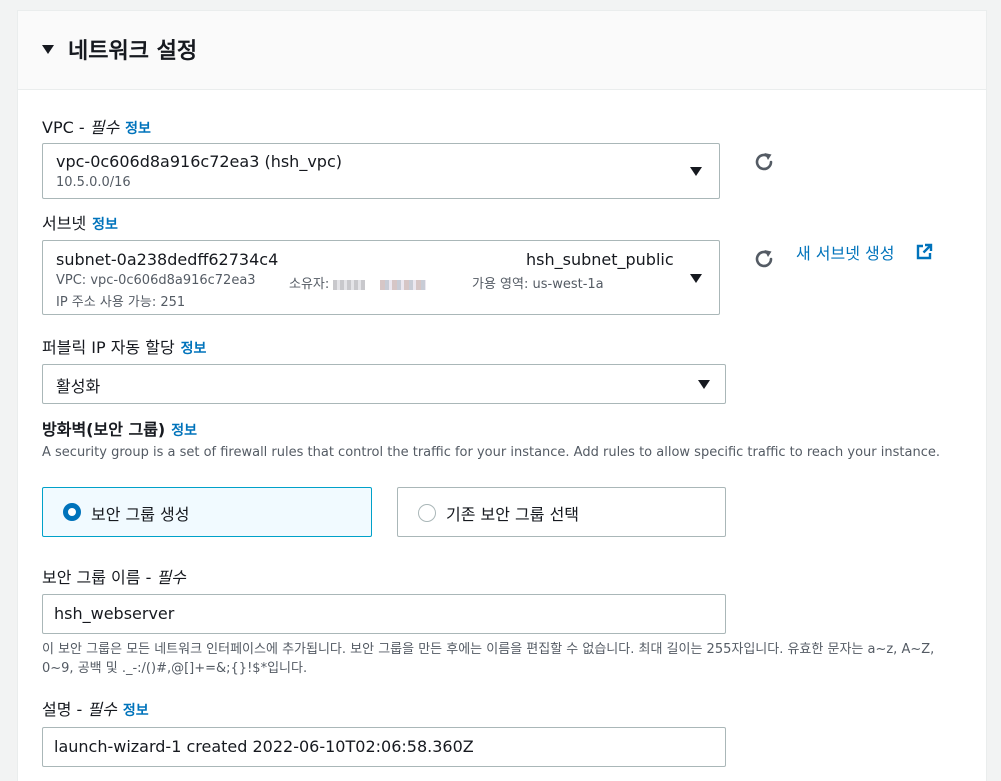 This screenshot has width=1001, height=781. I want to click on description-label: 설명, so click(57, 709).